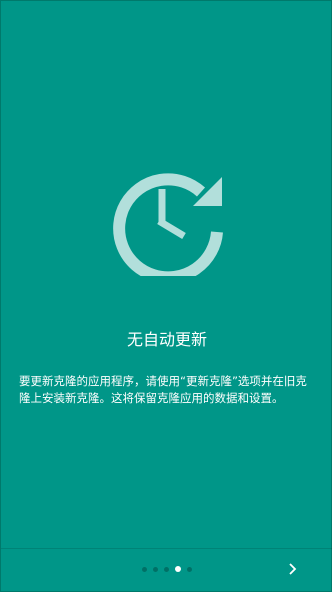 The width and height of the screenshot is (332, 592). I want to click on chevron-right-icon, so click(293, 569).